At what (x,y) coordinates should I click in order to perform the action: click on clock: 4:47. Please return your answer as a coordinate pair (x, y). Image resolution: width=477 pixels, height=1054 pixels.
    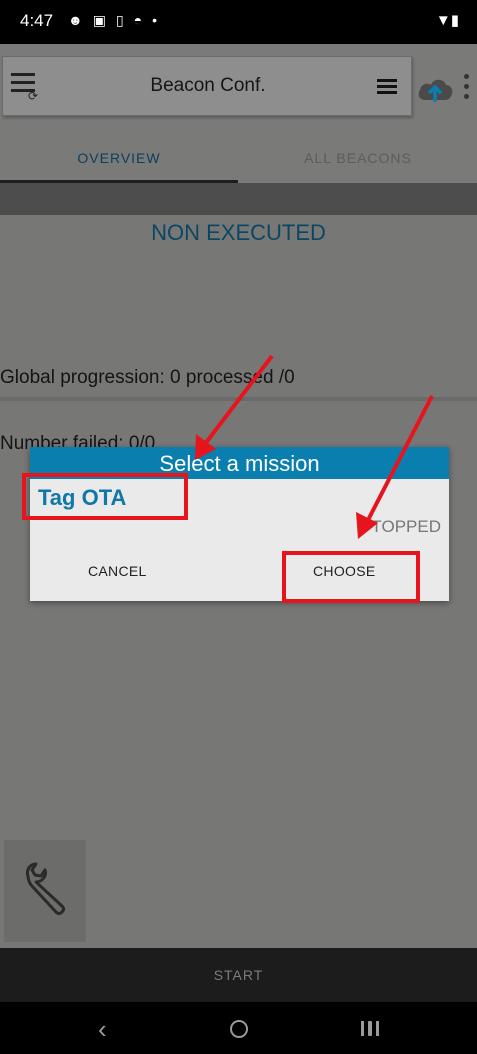
    Looking at the image, I should click on (37, 20).